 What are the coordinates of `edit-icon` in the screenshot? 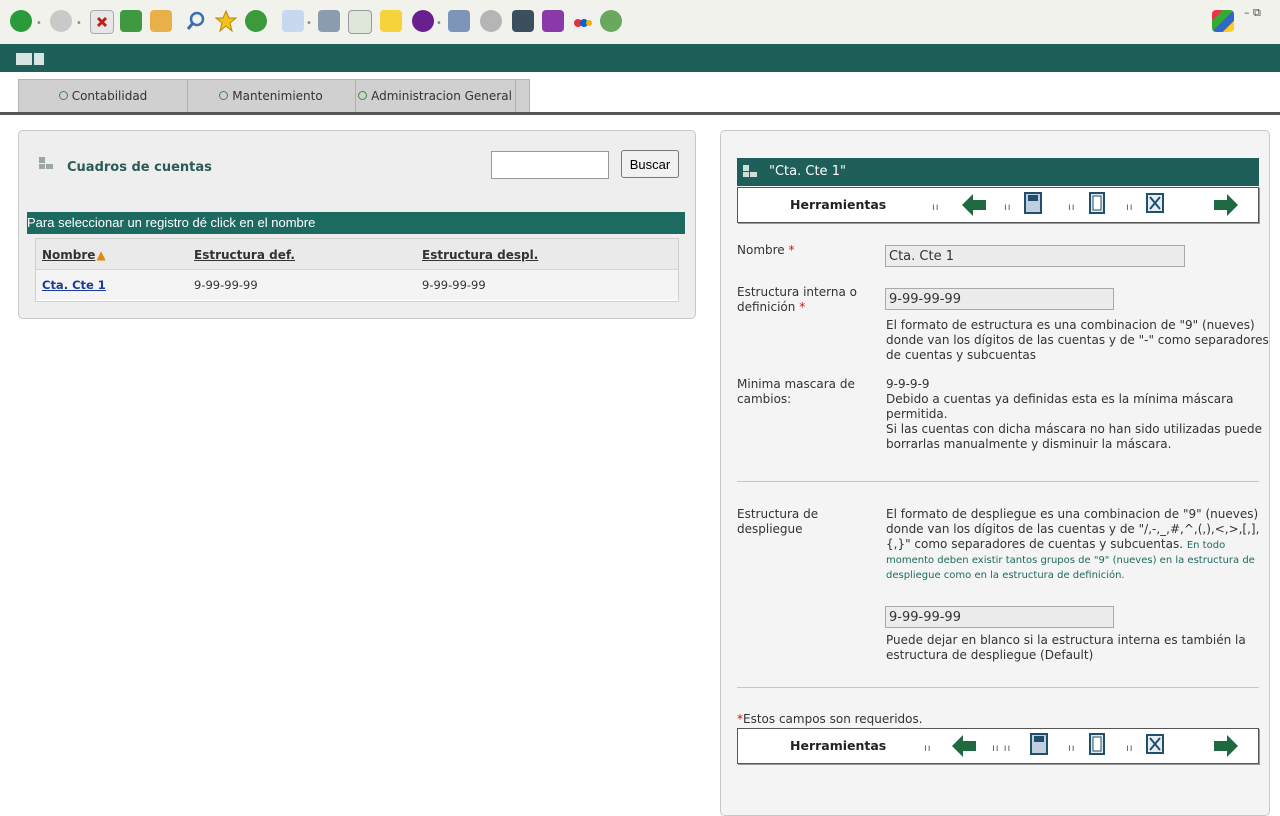 It's located at (360, 22).